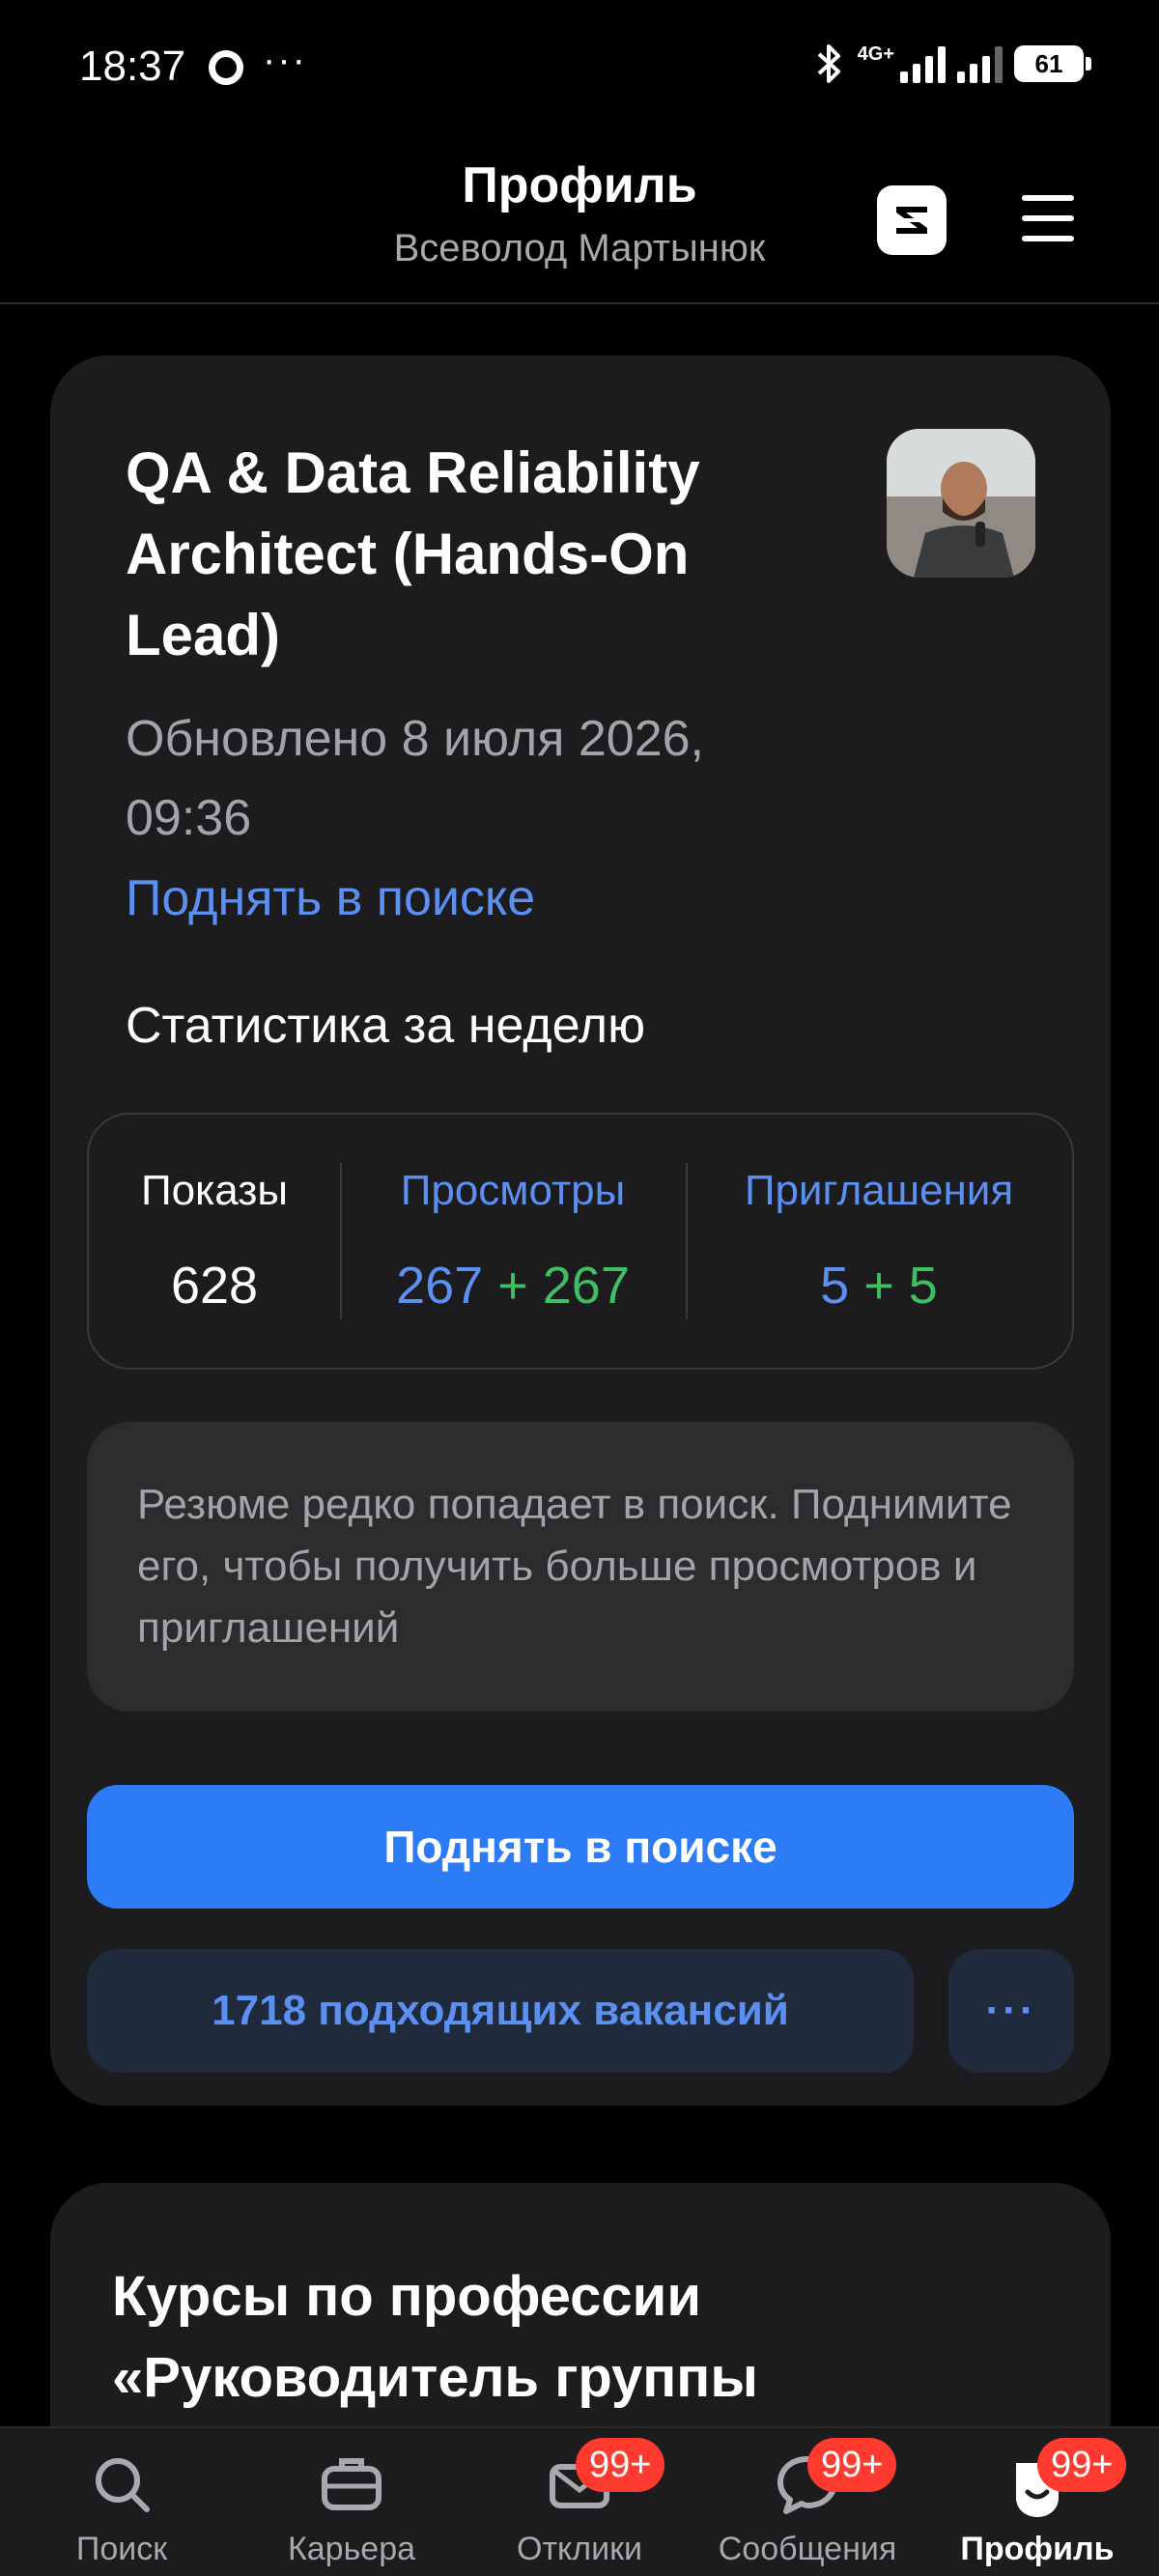 The height and width of the screenshot is (2576, 1159). What do you see at coordinates (807, 2549) in the screenshot?
I see `nav-label-messages: Сообщения` at bounding box center [807, 2549].